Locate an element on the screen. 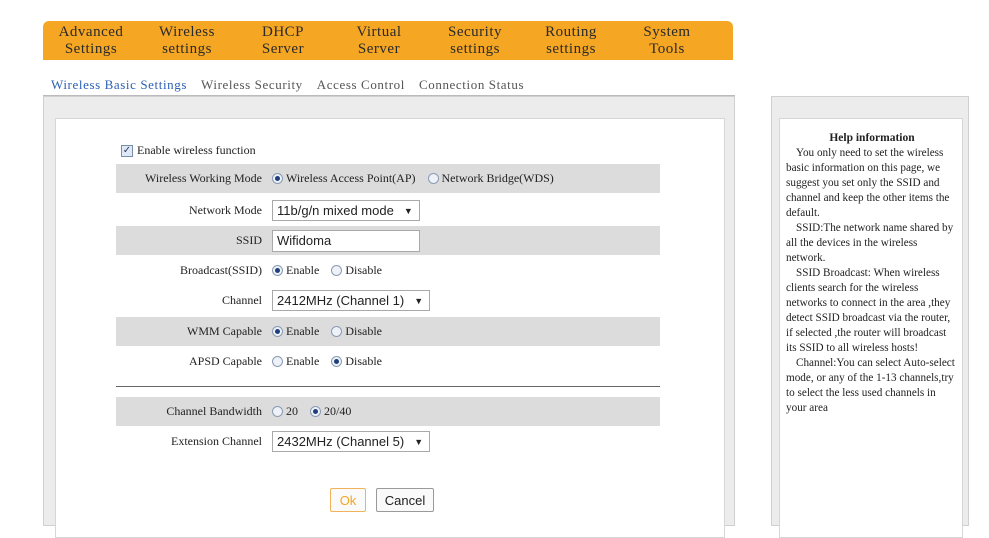  channel-label: Channel is located at coordinates (242, 300).